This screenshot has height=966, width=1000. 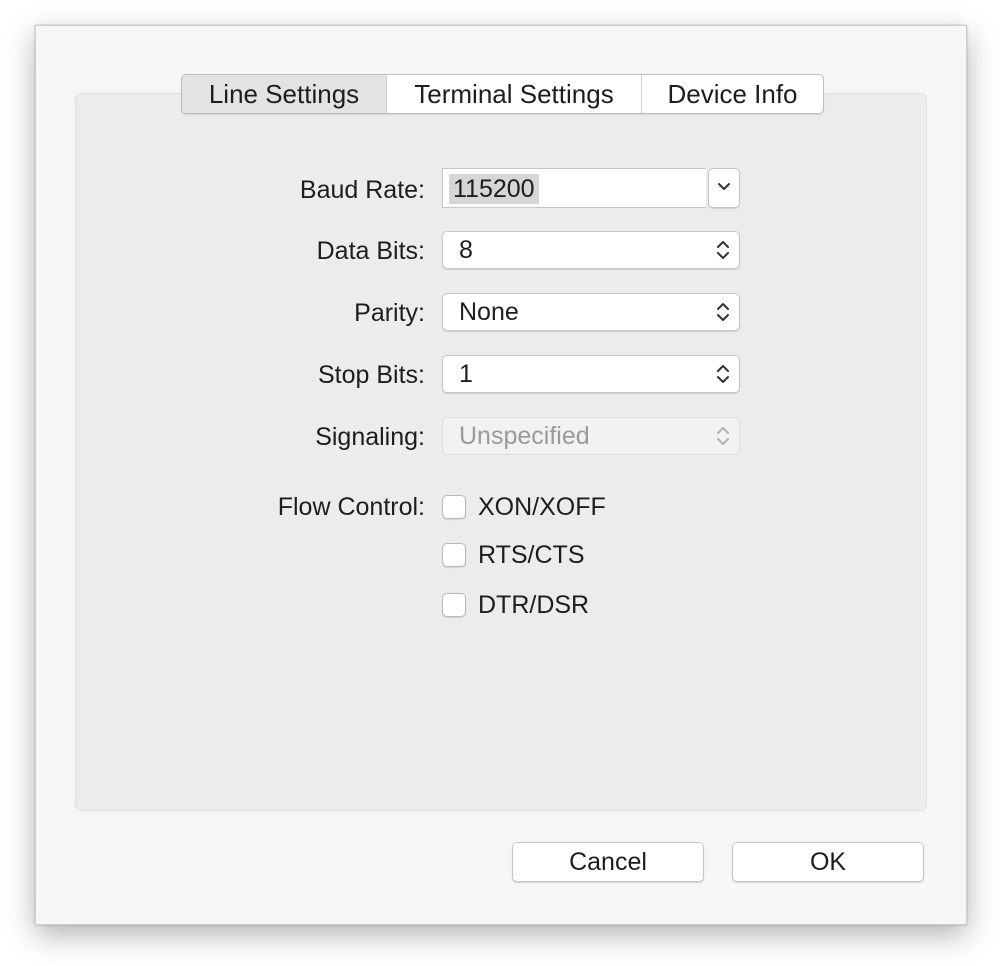 I want to click on signaling-value: Unspecified, so click(x=524, y=436).